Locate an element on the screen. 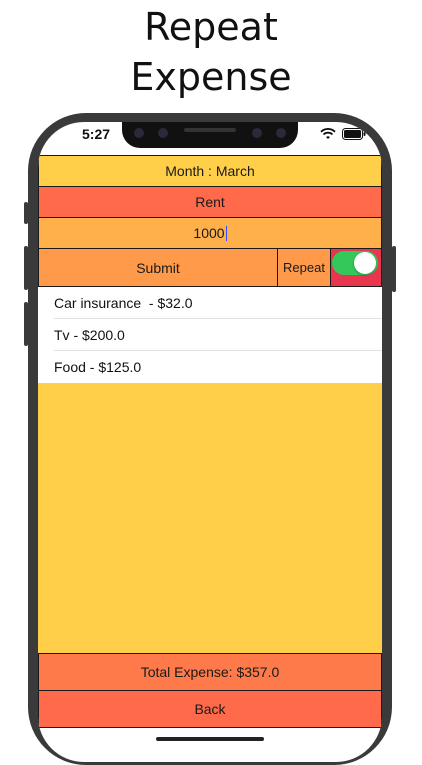  promo-title-line2: Expense is located at coordinates (211, 77).